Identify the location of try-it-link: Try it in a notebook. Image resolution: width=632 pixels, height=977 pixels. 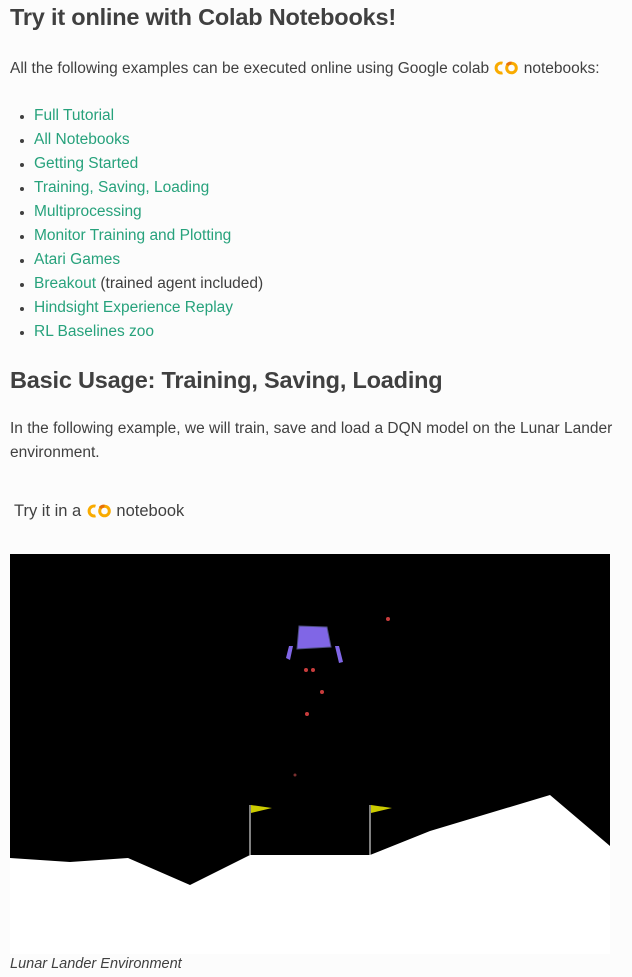
(99, 511).